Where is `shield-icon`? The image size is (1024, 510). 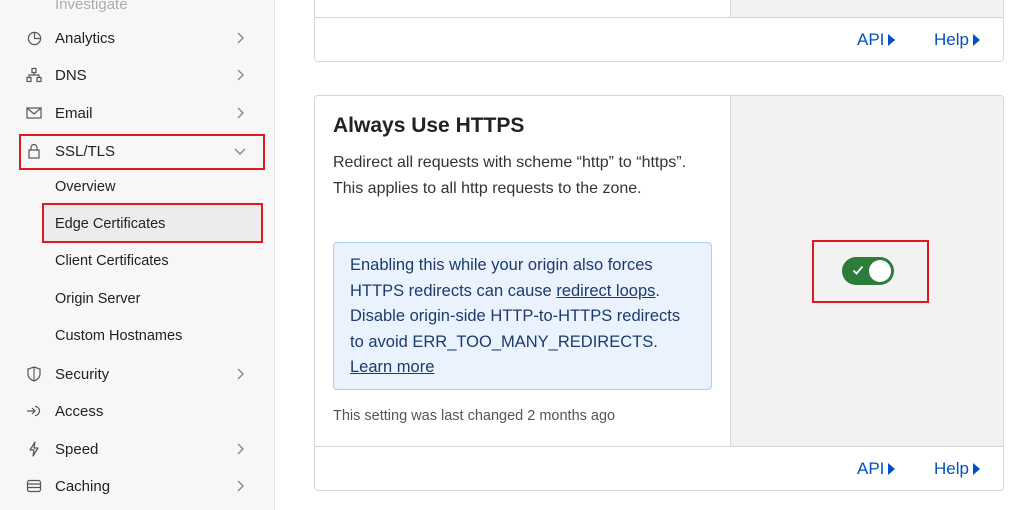
shield-icon is located at coordinates (34, 374).